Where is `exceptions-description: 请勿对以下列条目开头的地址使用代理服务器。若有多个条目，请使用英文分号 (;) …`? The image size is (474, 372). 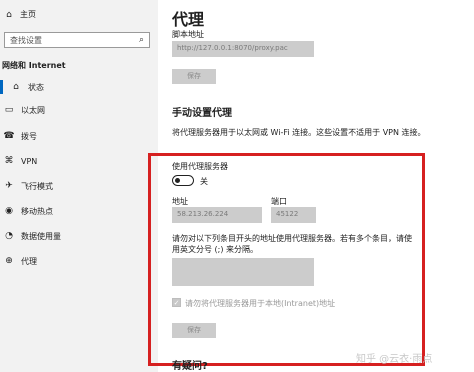 exceptions-description: 请勿对以下列条目开头的地址使用代理服务器。若有多个条目，请使用英文分号 (;) … is located at coordinates (292, 244).